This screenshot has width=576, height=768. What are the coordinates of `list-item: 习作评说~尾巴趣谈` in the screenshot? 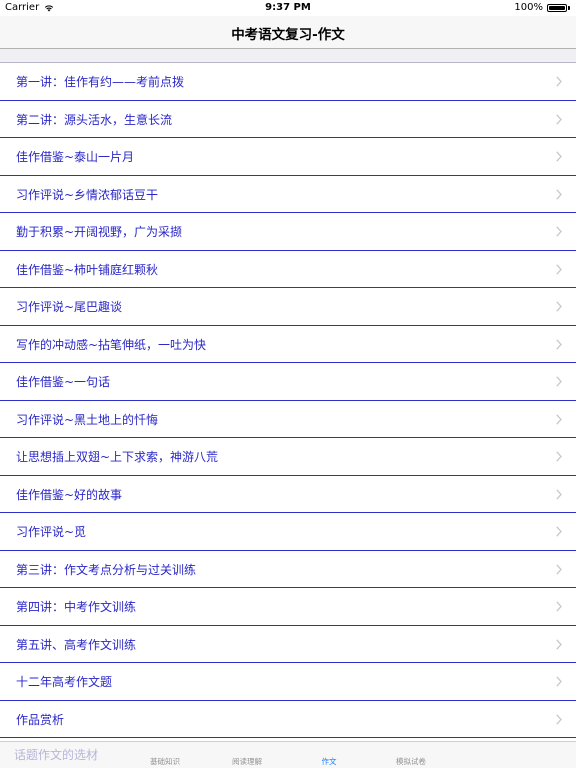 It's located at (288, 307).